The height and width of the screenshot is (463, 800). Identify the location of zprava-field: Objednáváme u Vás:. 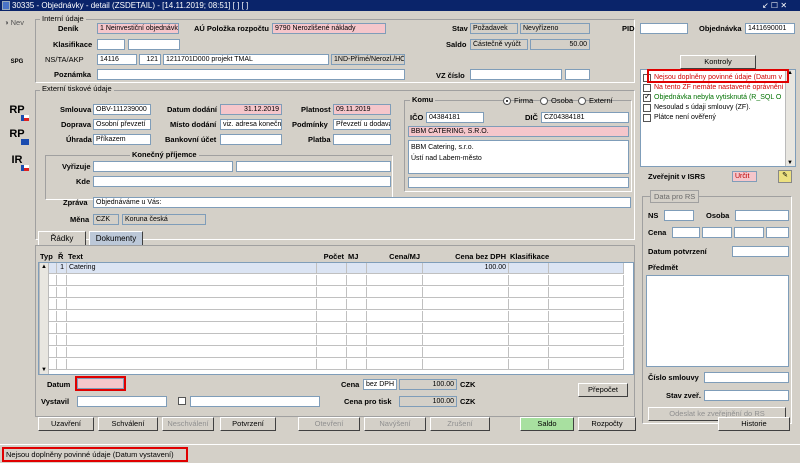
(362, 202).